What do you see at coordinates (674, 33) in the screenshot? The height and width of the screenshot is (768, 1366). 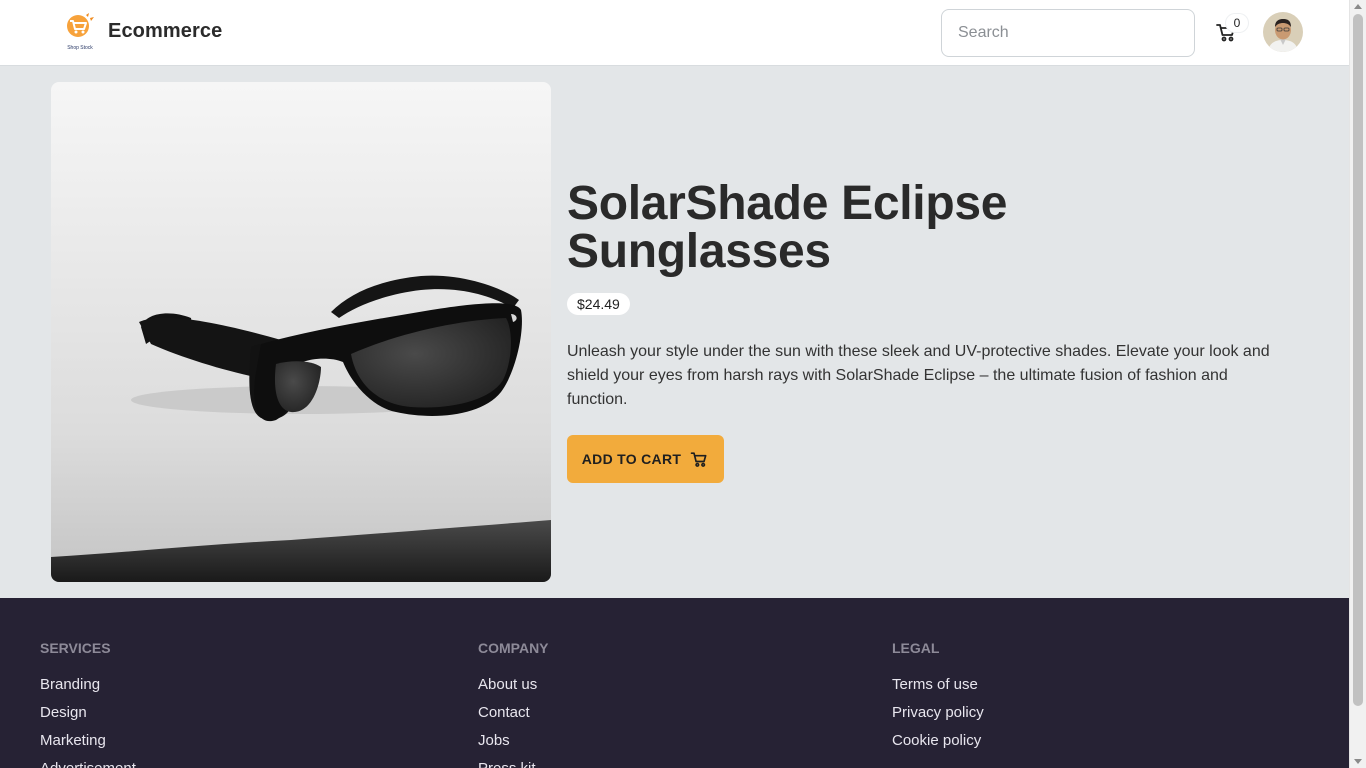 I see `top-navbar: Shop Stock Ecommerce 0` at bounding box center [674, 33].